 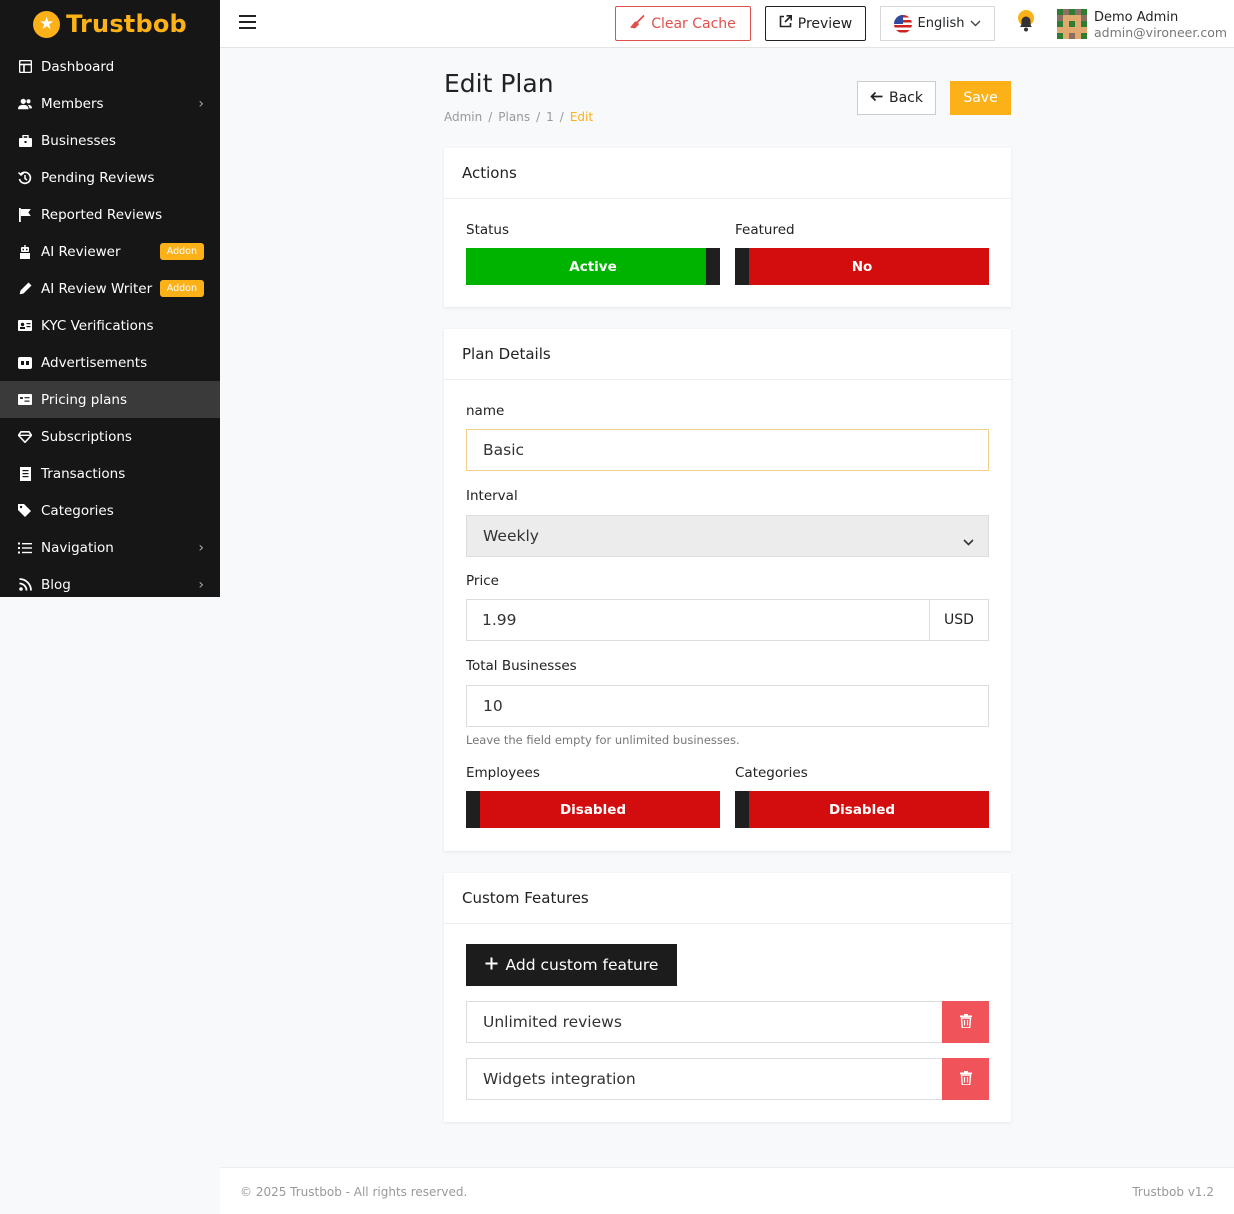 I want to click on pen-icon, so click(x=25, y=289).